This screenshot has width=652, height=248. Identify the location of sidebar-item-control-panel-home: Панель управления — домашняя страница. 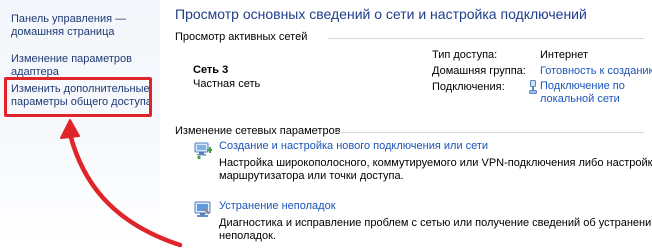
(68, 26).